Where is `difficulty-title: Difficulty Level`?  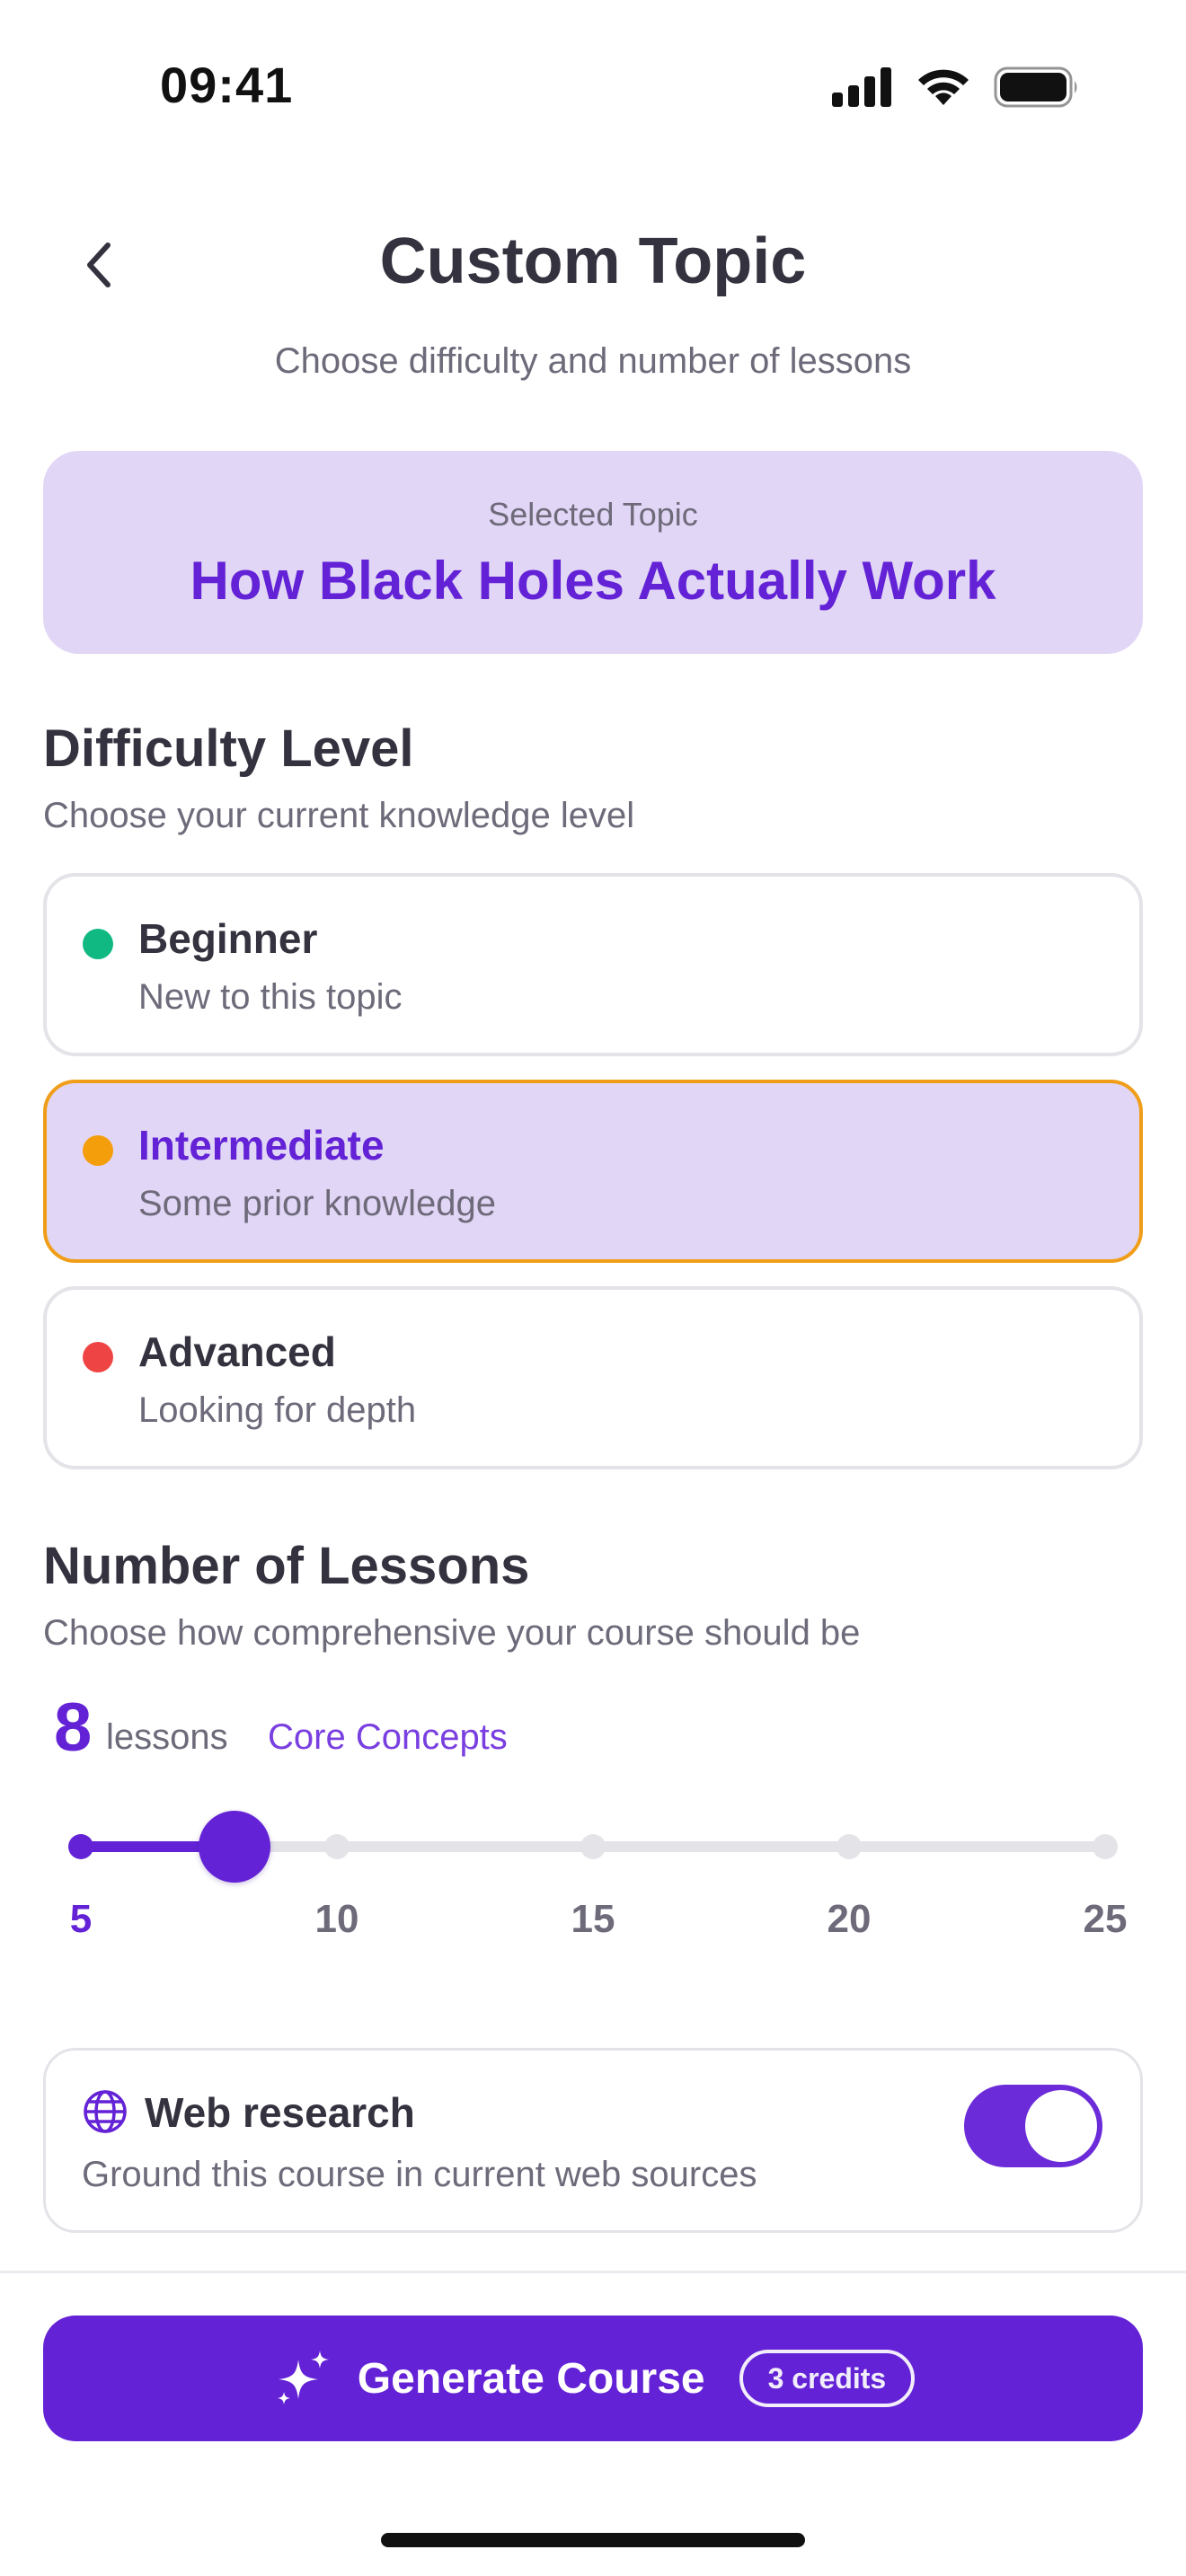
difficulty-title: Difficulty Level is located at coordinates (228, 748).